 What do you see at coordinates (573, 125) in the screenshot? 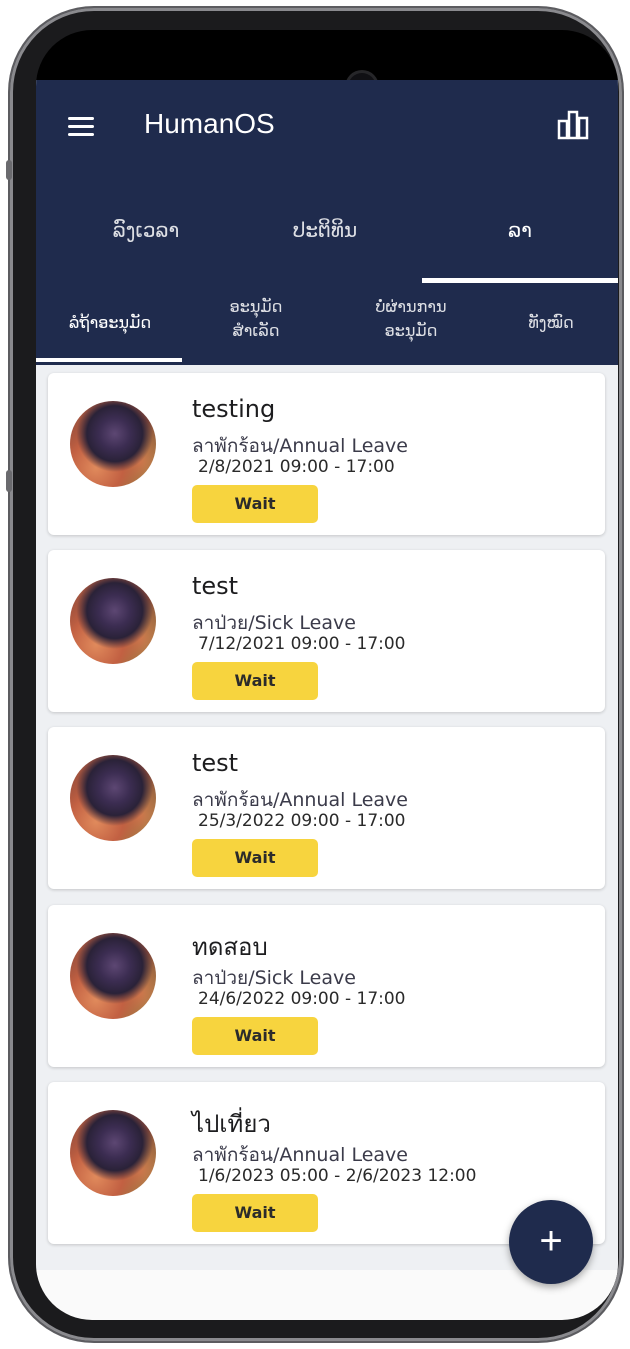
I see `bar-chart-icon` at bounding box center [573, 125].